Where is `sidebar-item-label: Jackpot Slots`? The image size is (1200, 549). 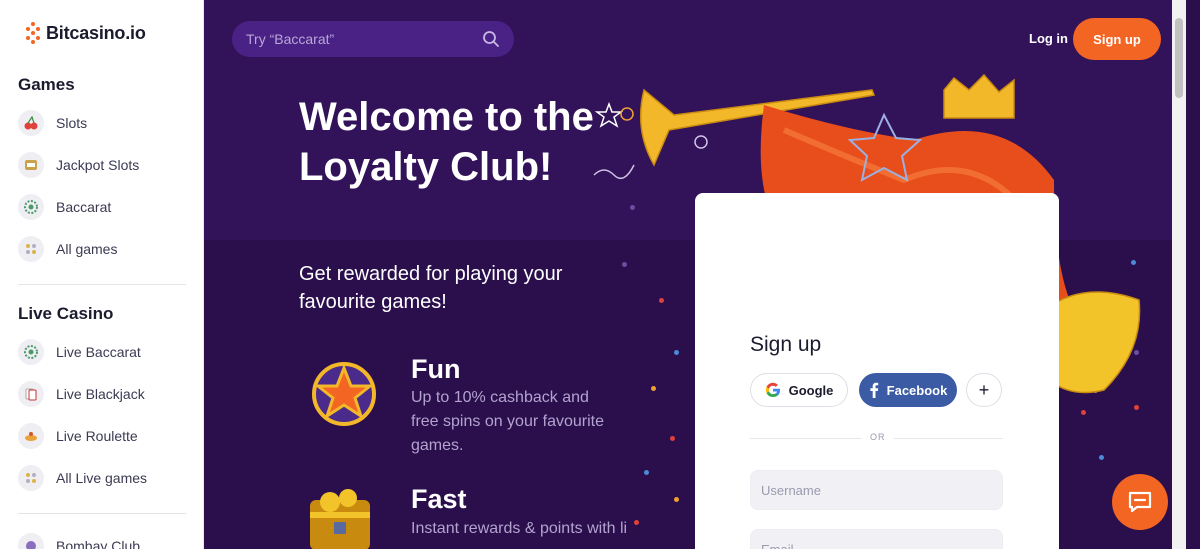 sidebar-item-label: Jackpot Slots is located at coordinates (98, 165).